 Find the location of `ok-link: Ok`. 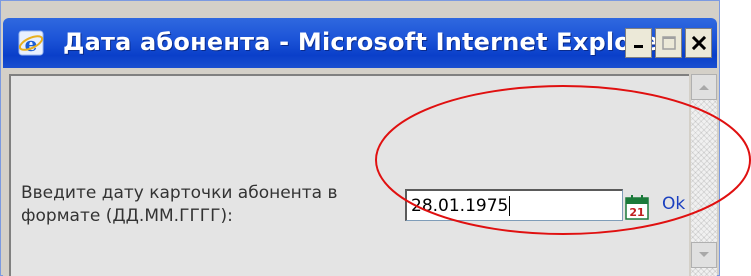

ok-link: Ok is located at coordinates (673, 204).